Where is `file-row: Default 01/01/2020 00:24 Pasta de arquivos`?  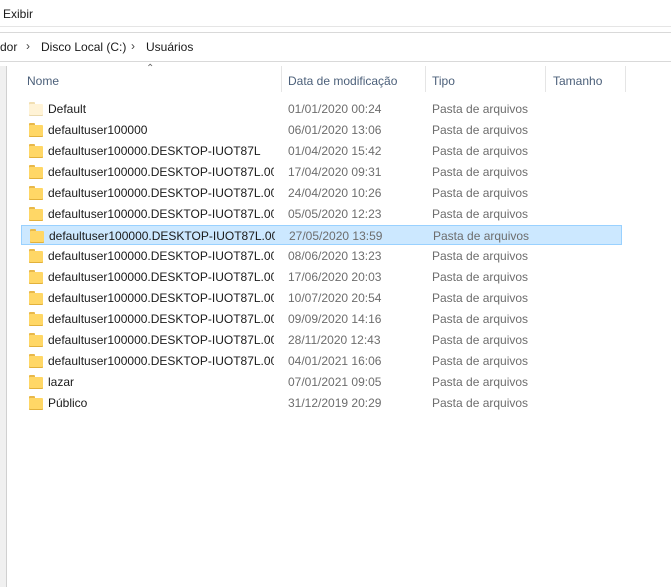 file-row: Default 01/01/2020 00:24 Pasta de arquivos is located at coordinates (321, 109).